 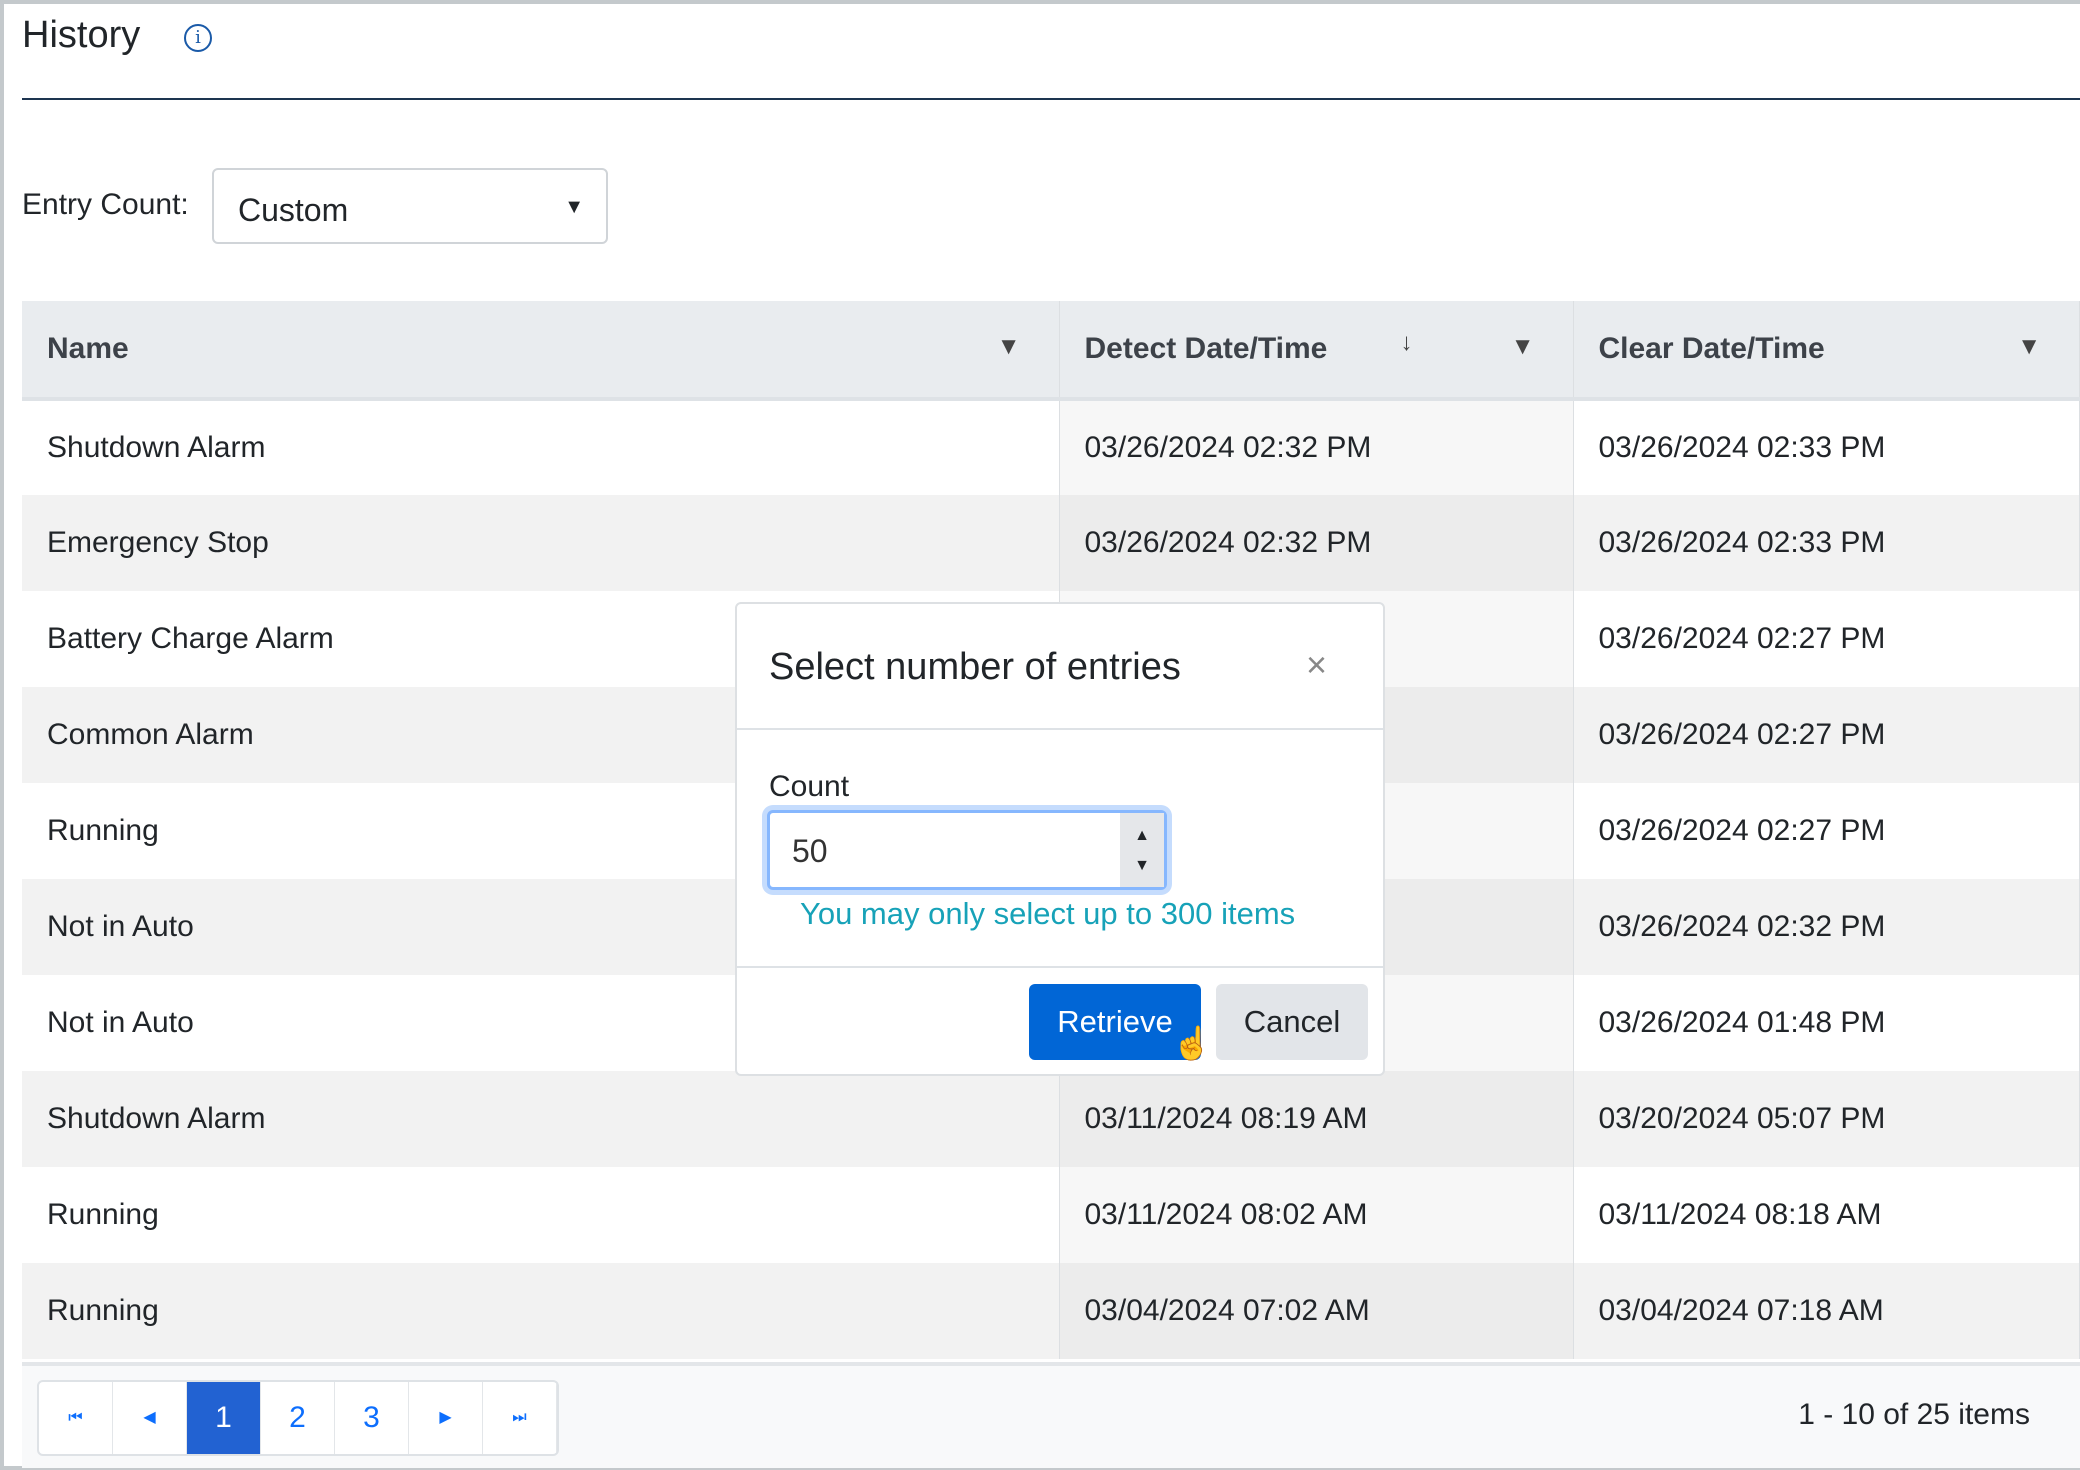 I want to click on column-header-name: Name ▼, so click(x=541, y=351).